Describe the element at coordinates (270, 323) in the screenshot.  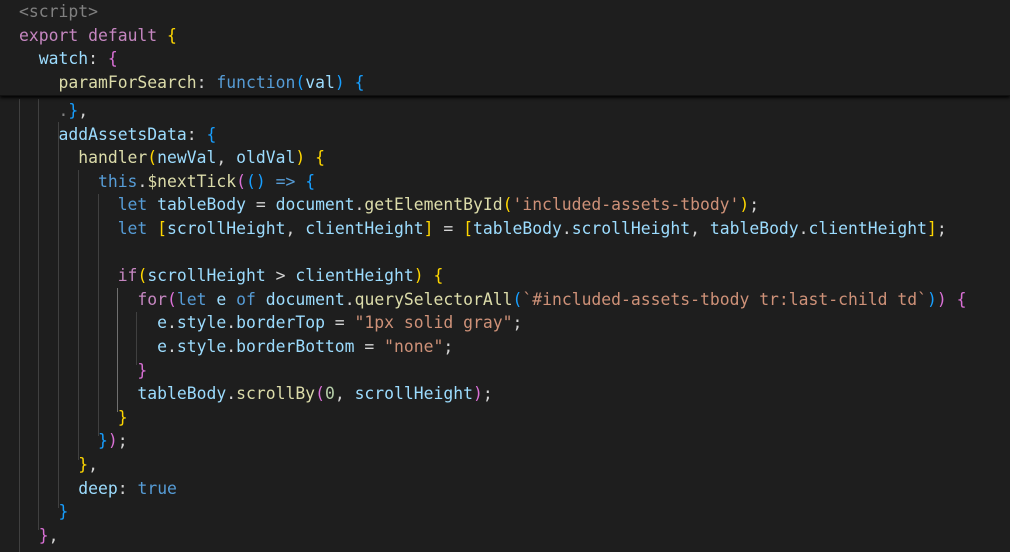
I see `code-line: e.style.borderTop = "1px solid gray";` at that location.